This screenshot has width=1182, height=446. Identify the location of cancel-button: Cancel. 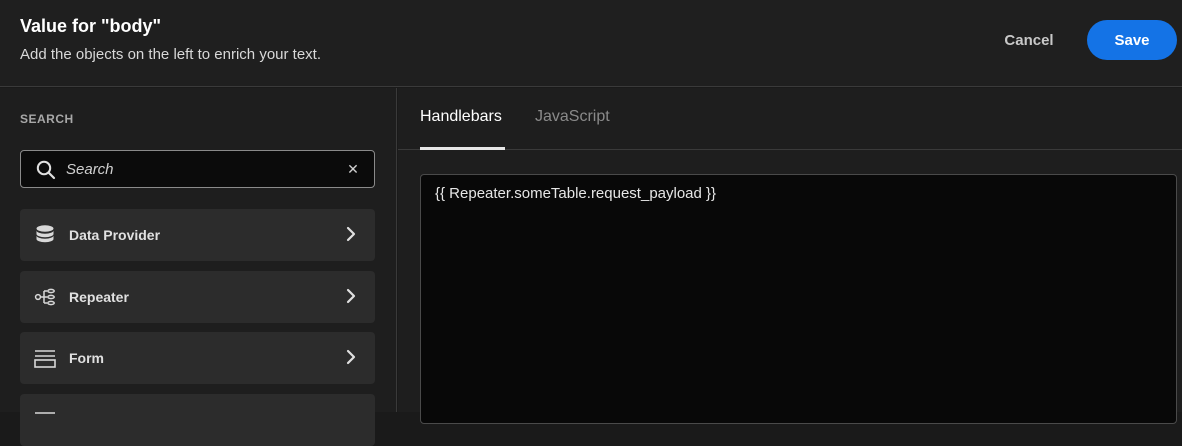
(1029, 40).